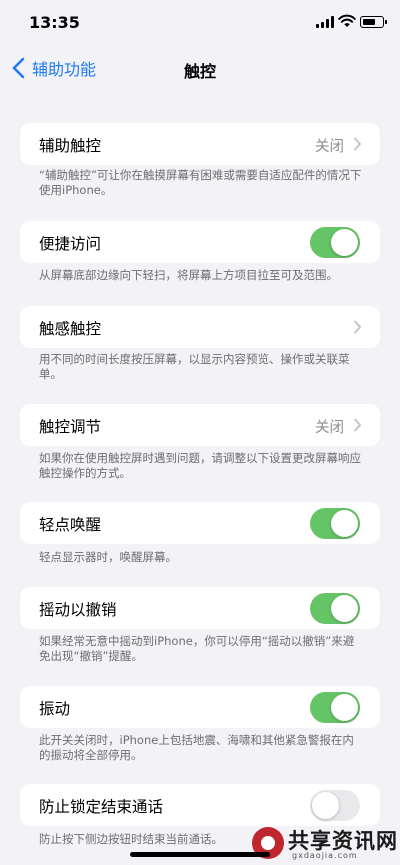  What do you see at coordinates (200, 707) in the screenshot?
I see `setting-vibration: 振动` at bounding box center [200, 707].